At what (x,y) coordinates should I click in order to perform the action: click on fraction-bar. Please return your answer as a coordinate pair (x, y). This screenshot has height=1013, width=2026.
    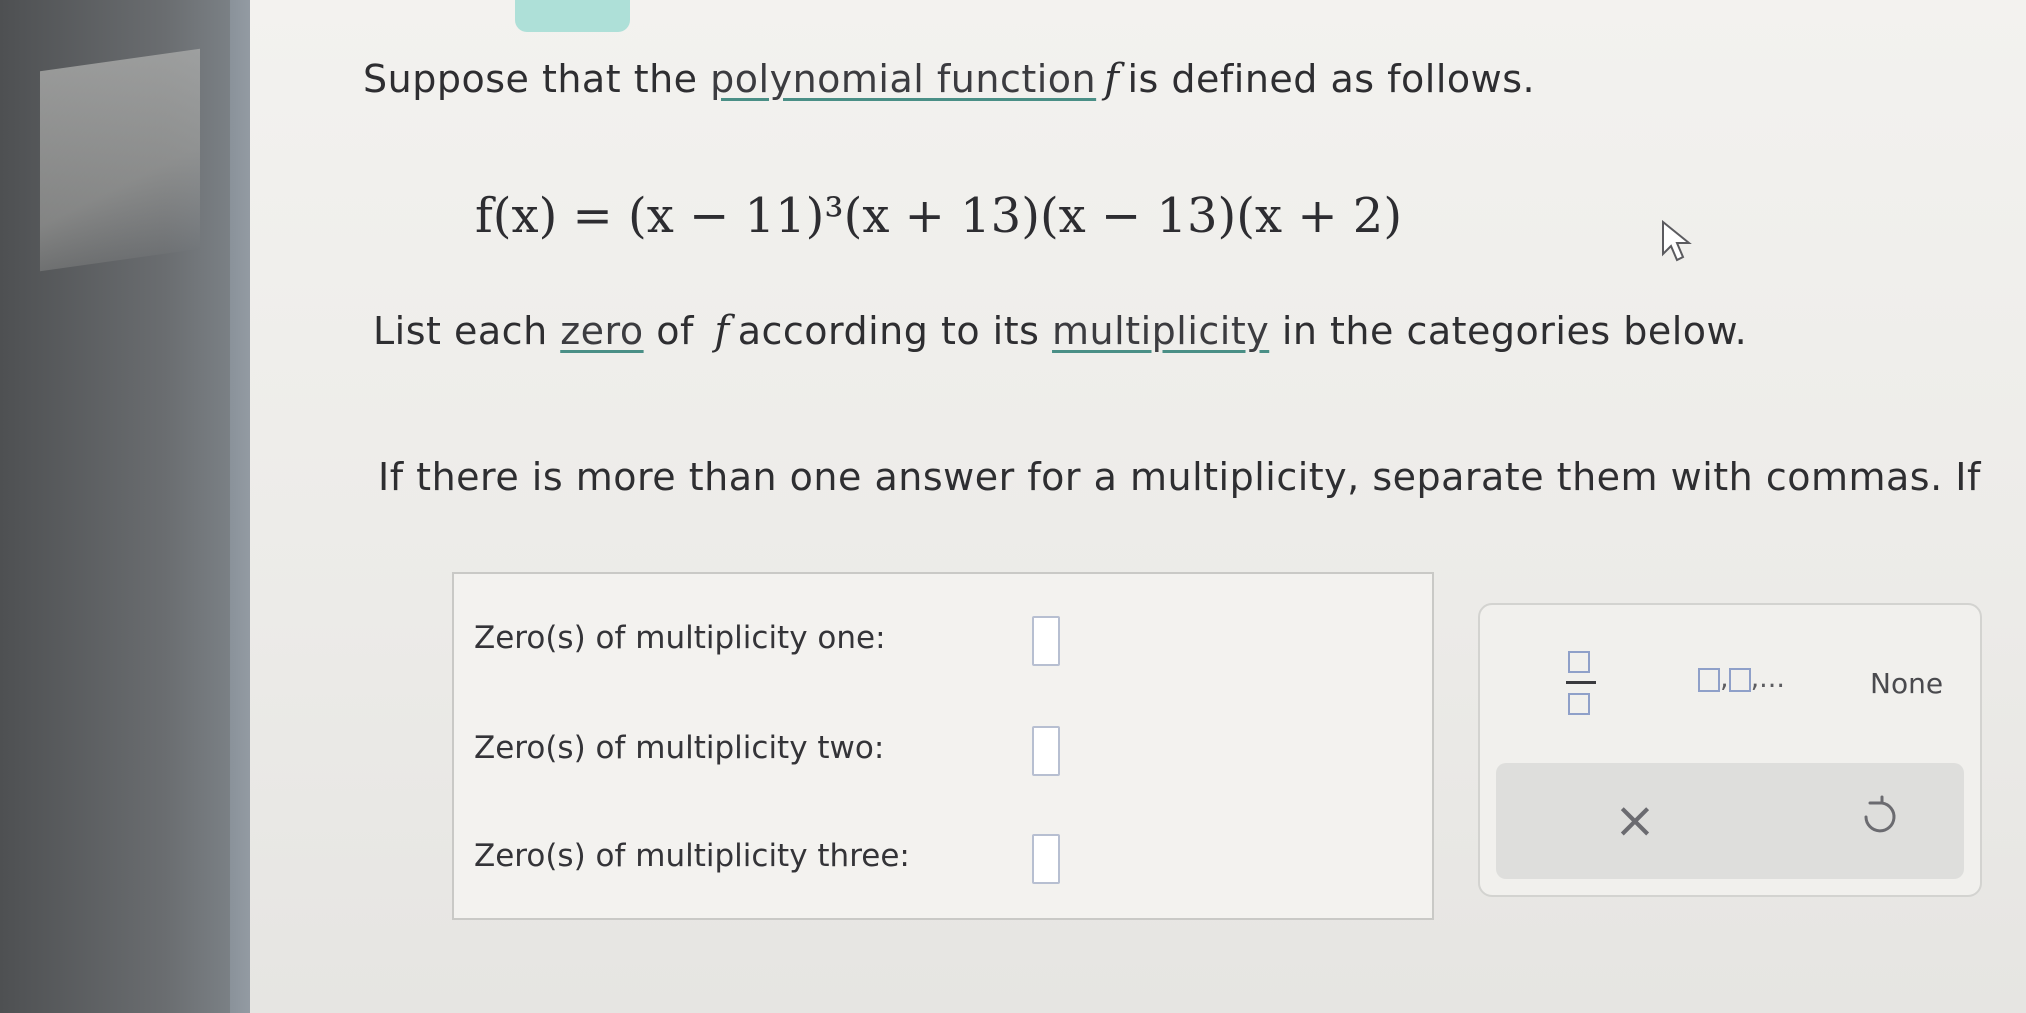
    Looking at the image, I should click on (1581, 682).